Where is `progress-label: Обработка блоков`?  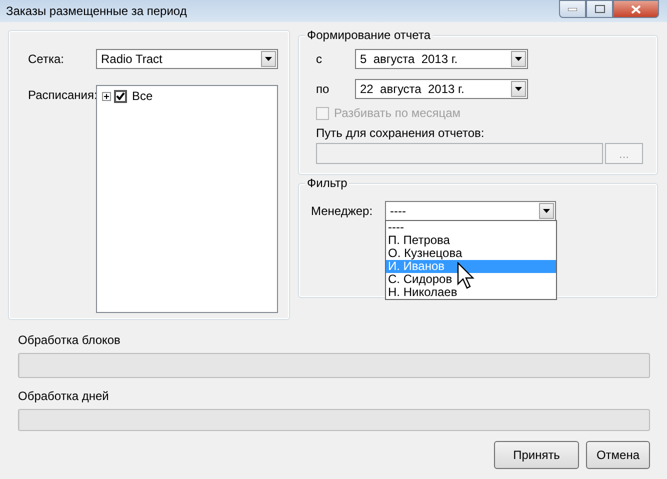
progress-label: Обработка блоков is located at coordinates (70, 340).